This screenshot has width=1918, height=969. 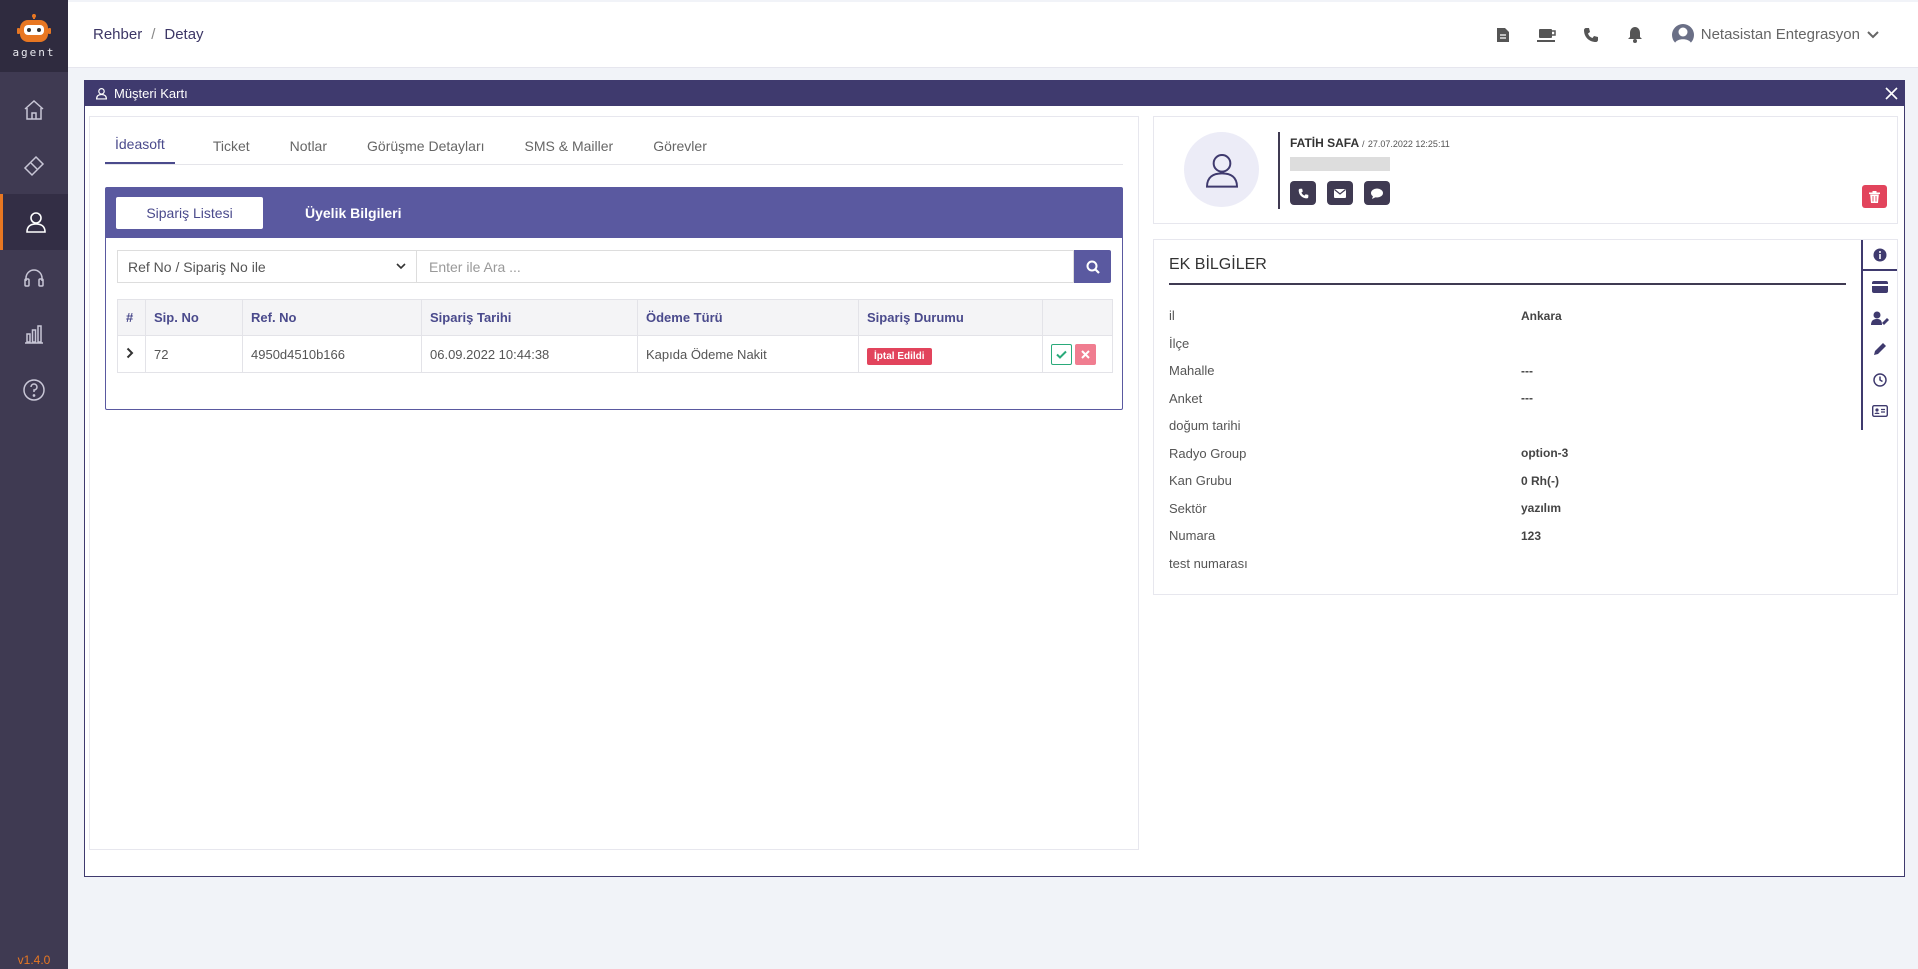 I want to click on info-value: ---, so click(x=1527, y=398).